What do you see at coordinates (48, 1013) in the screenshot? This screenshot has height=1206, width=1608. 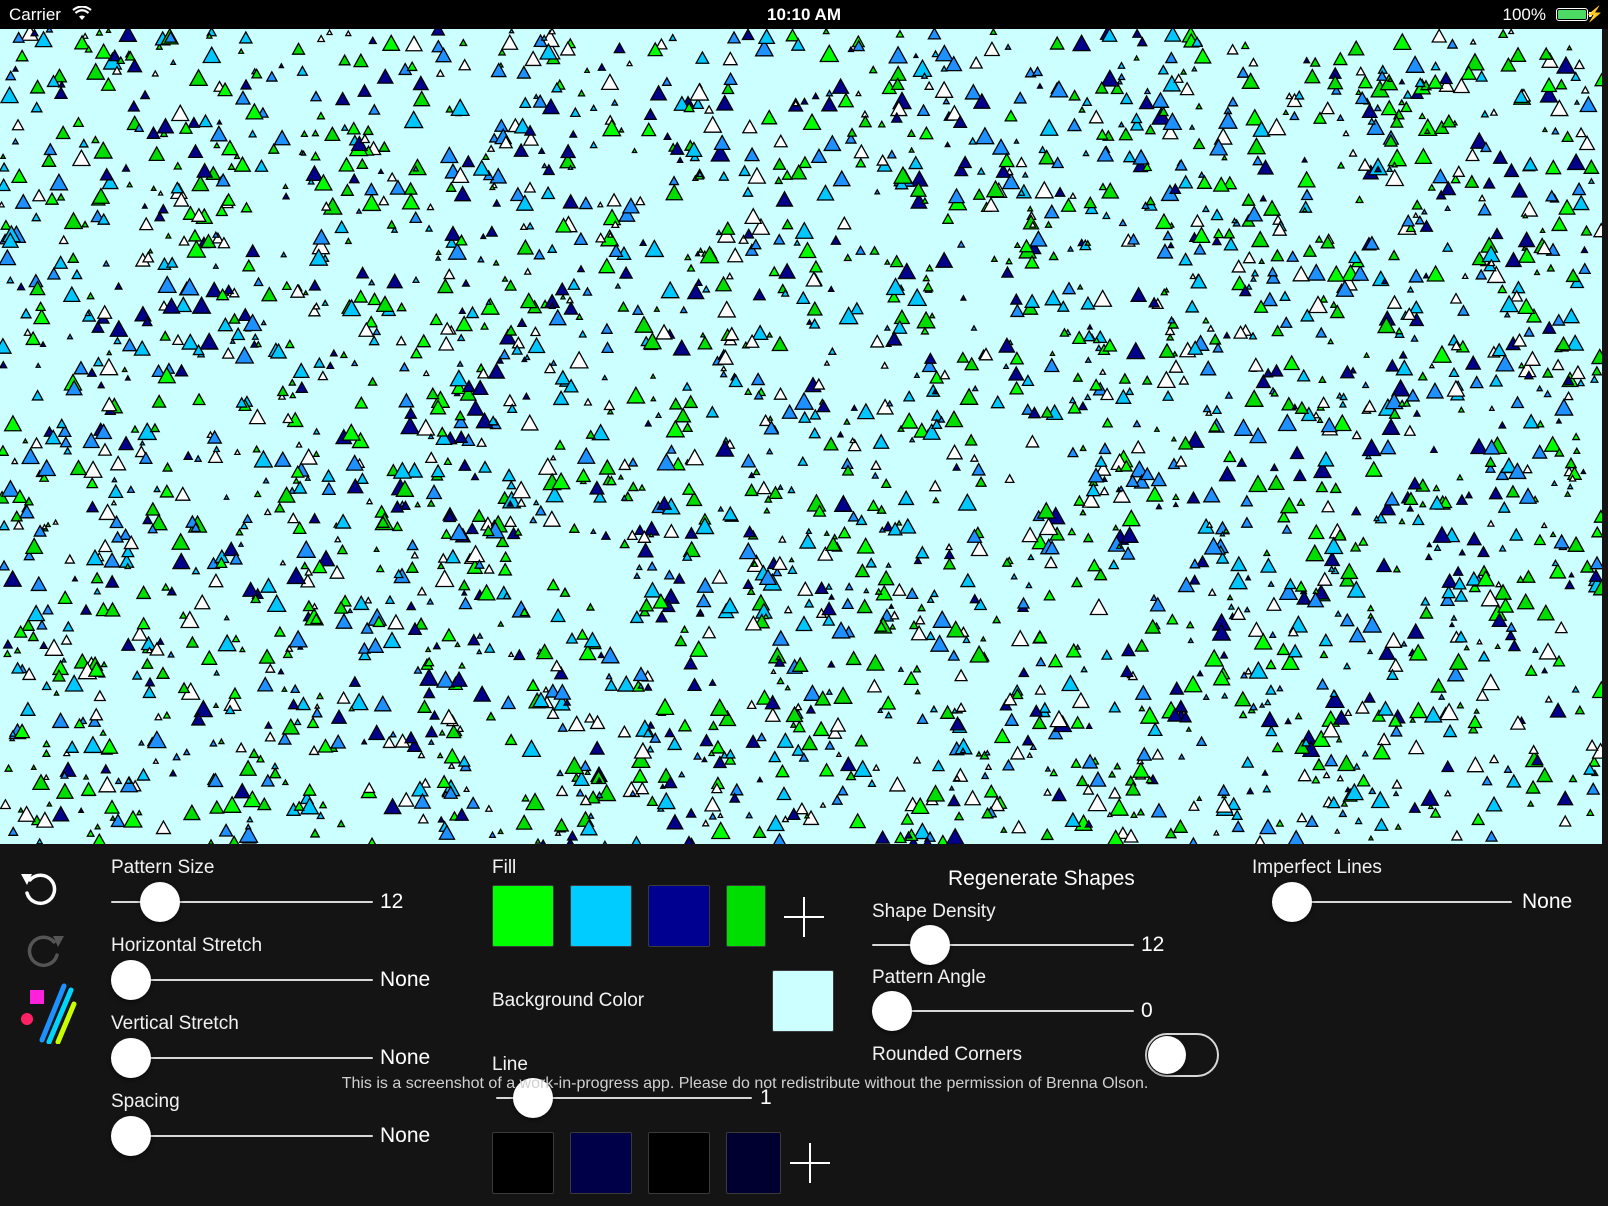 I see `app-logo-icon` at bounding box center [48, 1013].